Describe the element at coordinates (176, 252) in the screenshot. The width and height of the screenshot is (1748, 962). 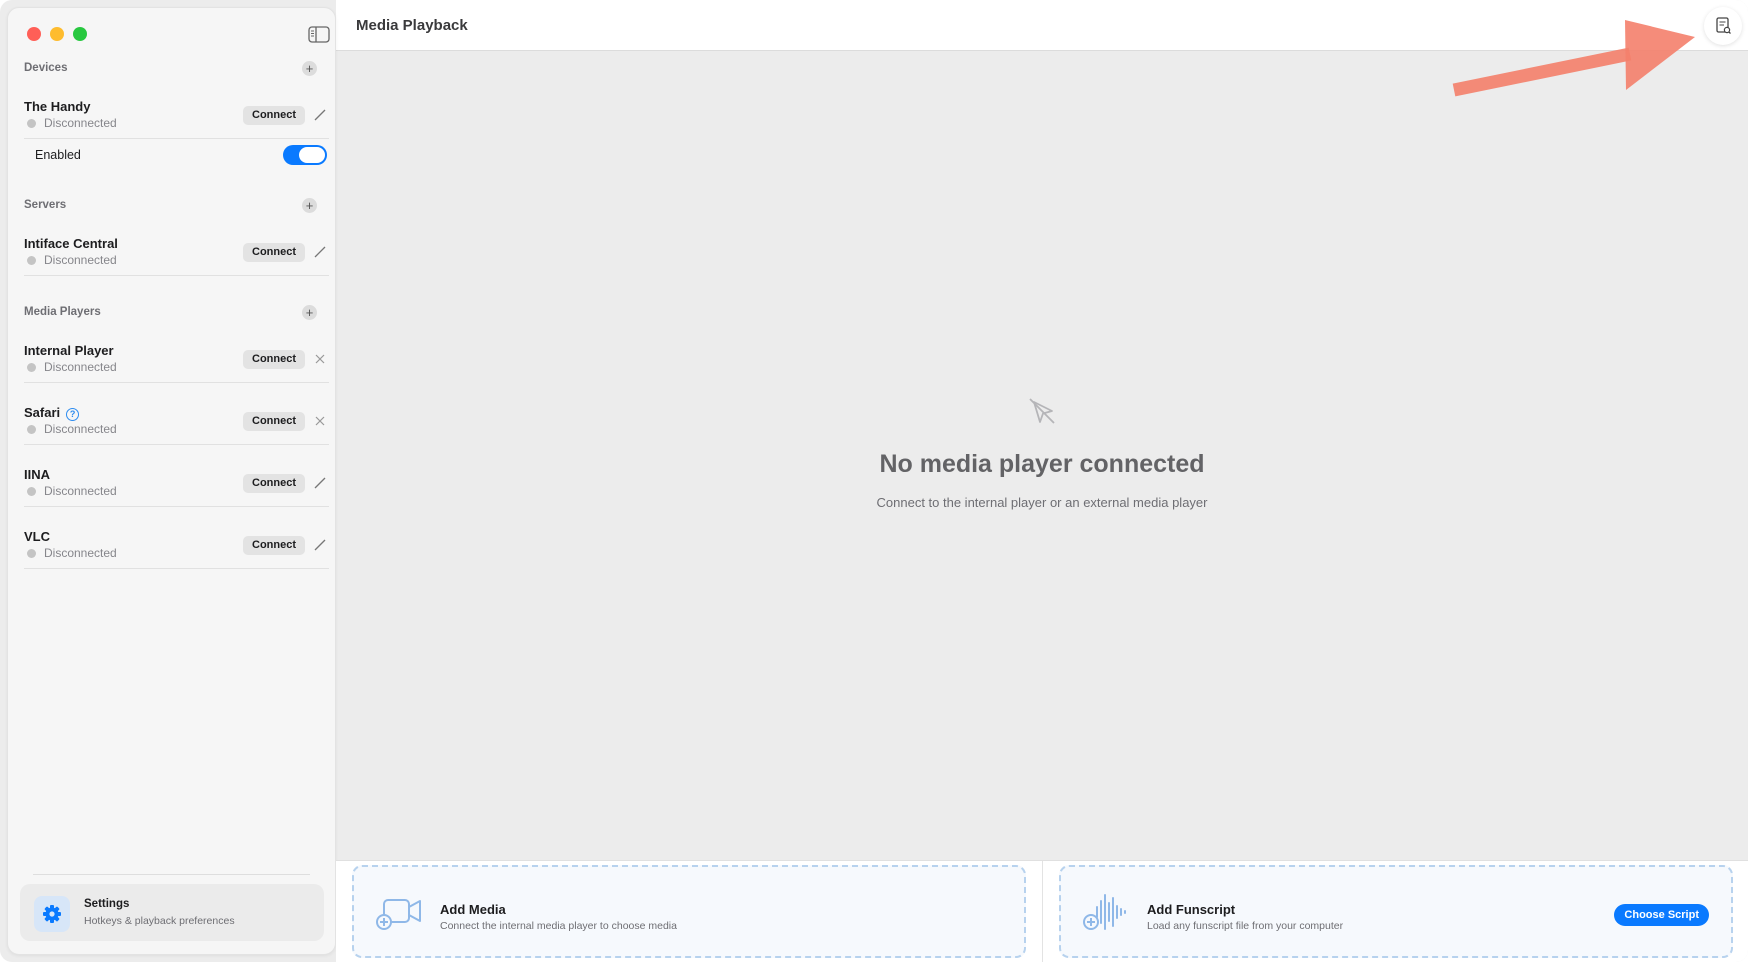
I see `server-row-intiface-central: Intiface Central Disconnected Connect` at that location.